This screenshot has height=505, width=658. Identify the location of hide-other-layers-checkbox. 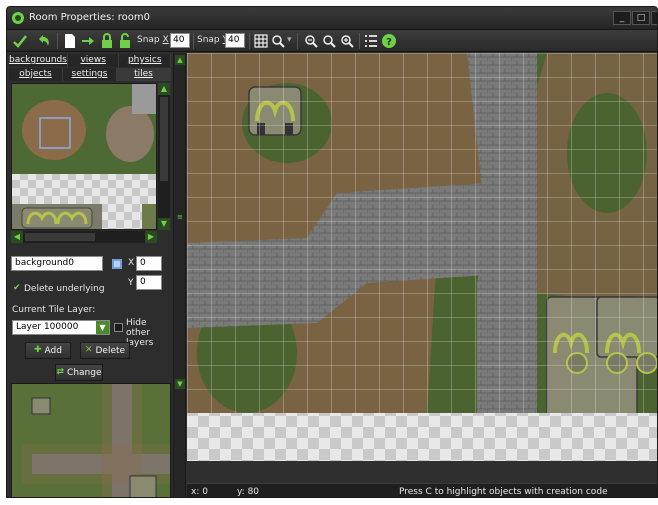
(118, 327).